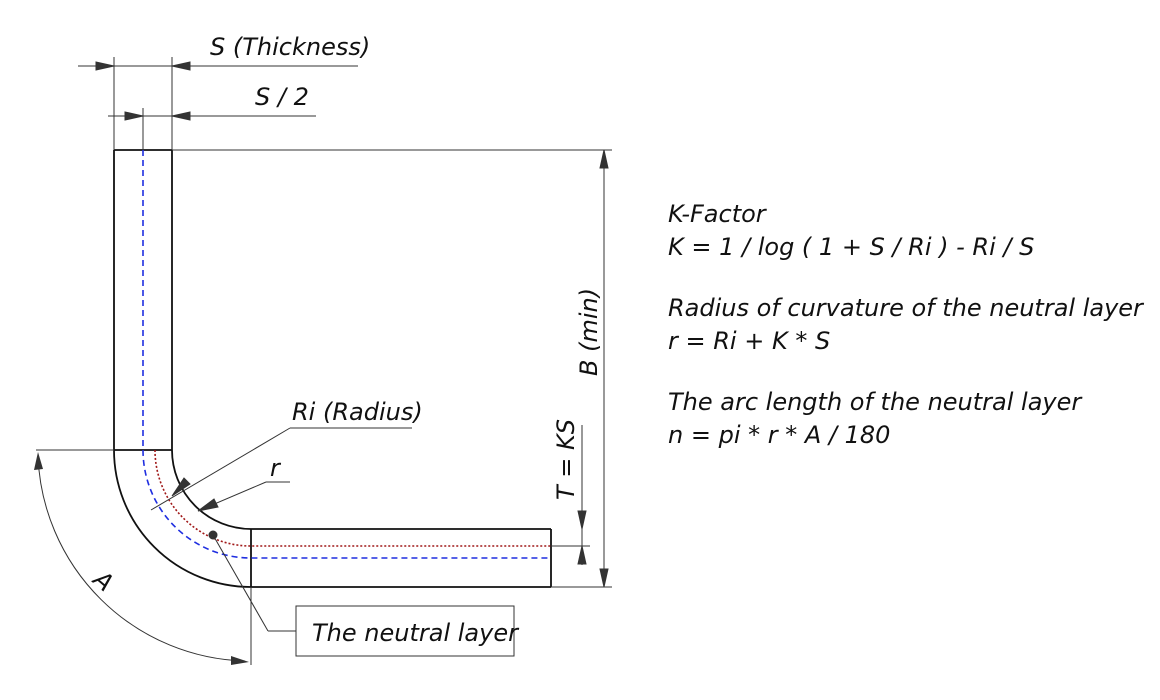 The image size is (1160, 700). Describe the element at coordinates (357, 412) in the screenshot. I see `radius-label: Ri (Radius)` at that location.